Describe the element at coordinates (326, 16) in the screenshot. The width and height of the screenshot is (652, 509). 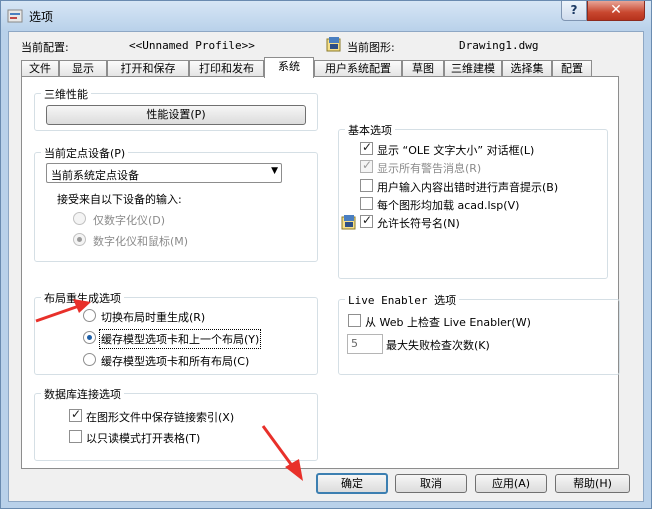
I see `title-bar: 选项 ? ✕` at that location.